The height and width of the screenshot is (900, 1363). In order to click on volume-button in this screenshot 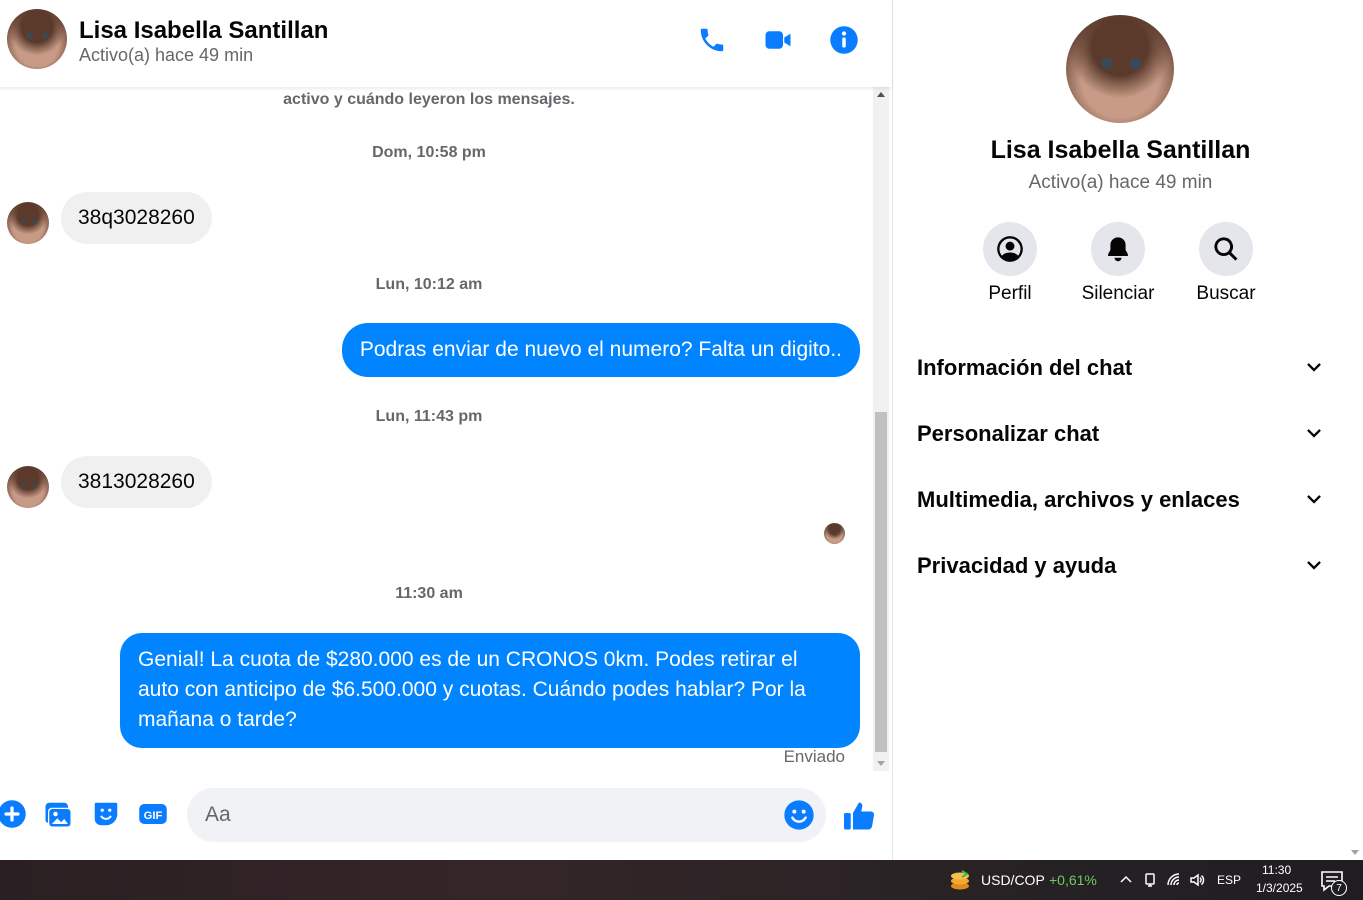, I will do `click(1197, 880)`.